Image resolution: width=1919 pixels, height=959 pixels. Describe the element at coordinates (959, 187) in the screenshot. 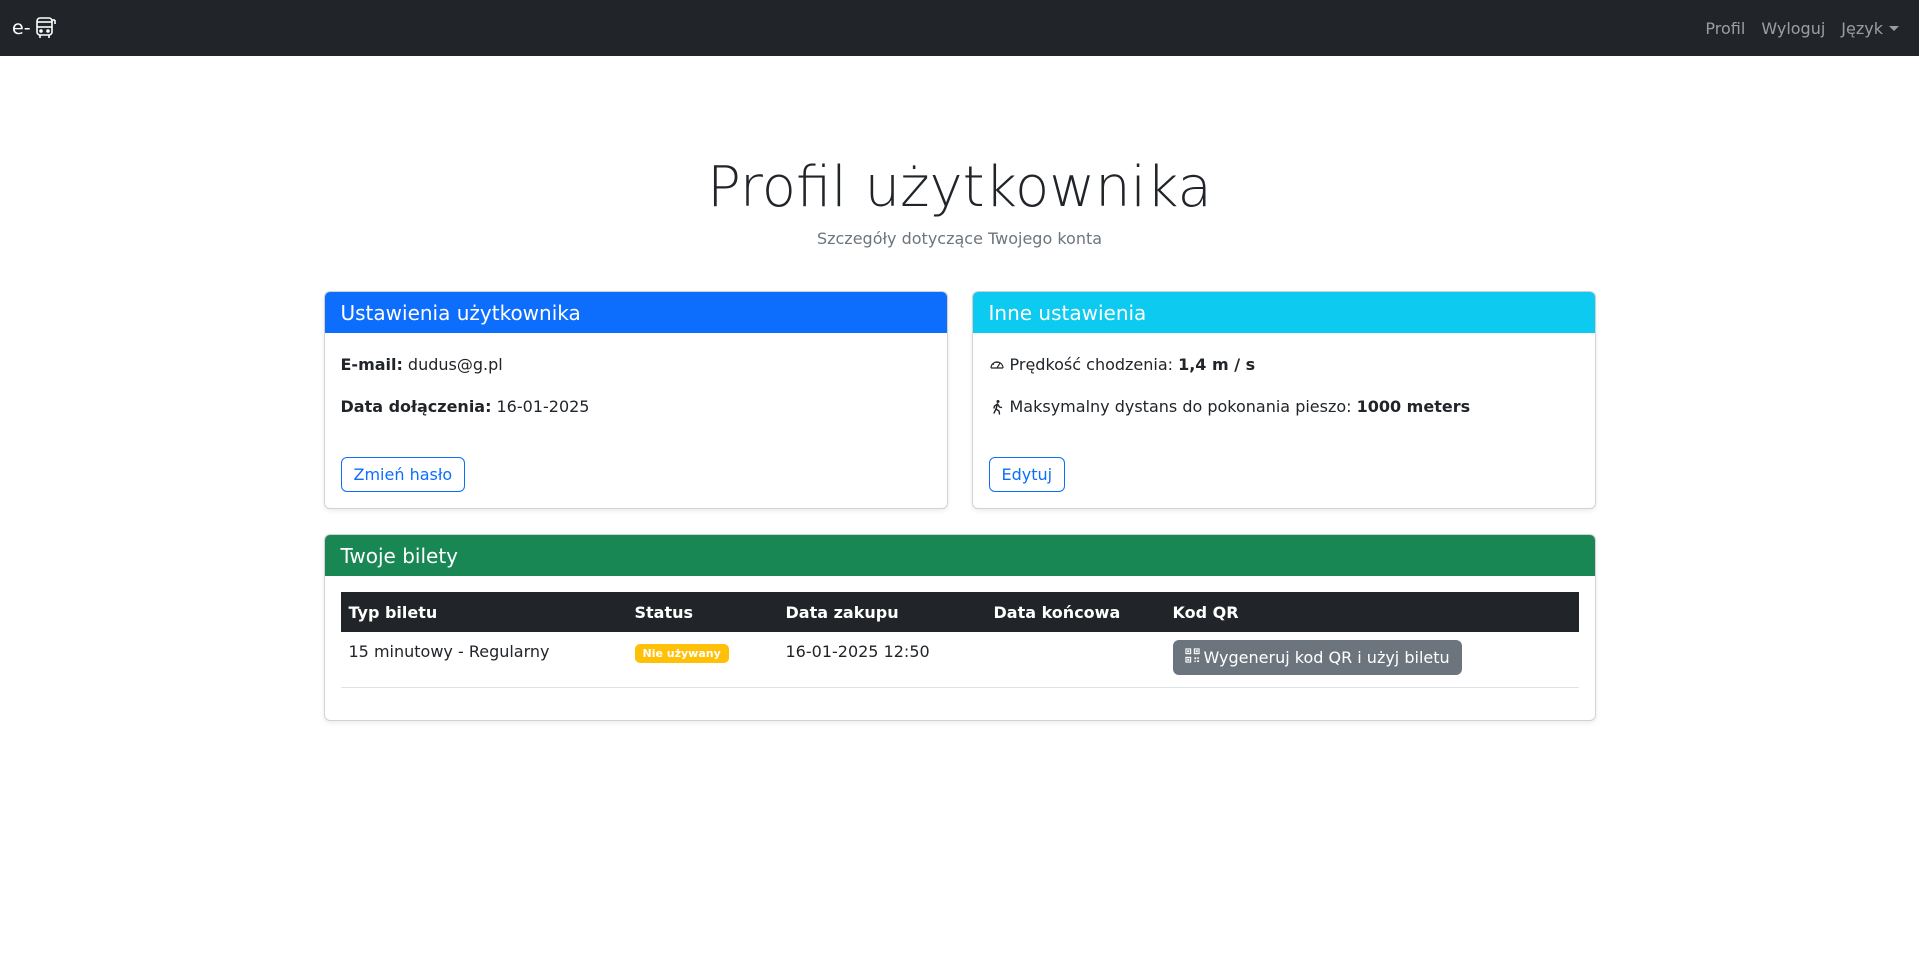

I see `page-title: Profil użytkownika` at that location.